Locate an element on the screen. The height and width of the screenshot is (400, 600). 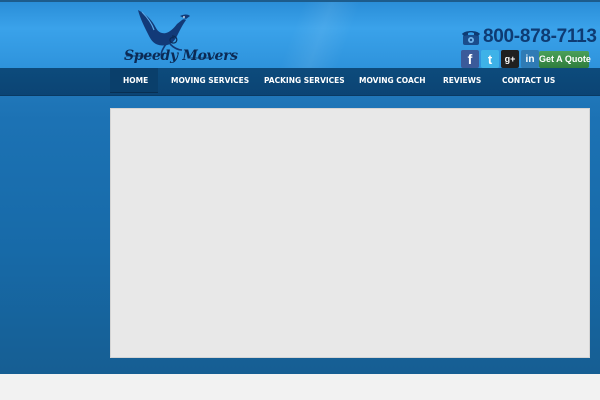
telephone-icon is located at coordinates (471, 38).